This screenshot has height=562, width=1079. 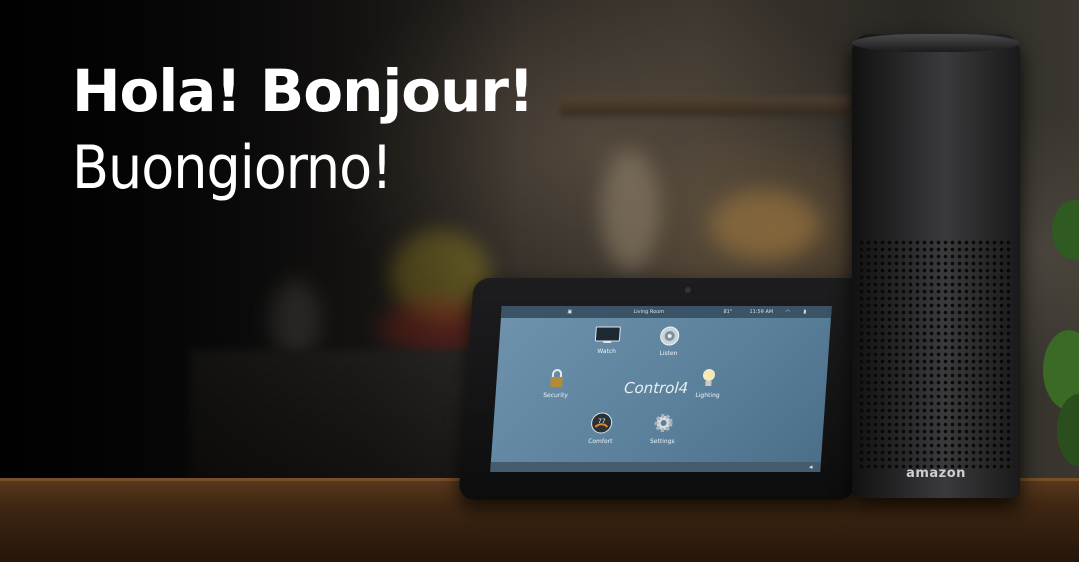 What do you see at coordinates (705, 106) in the screenshot?
I see `kitchen-shelf` at bounding box center [705, 106].